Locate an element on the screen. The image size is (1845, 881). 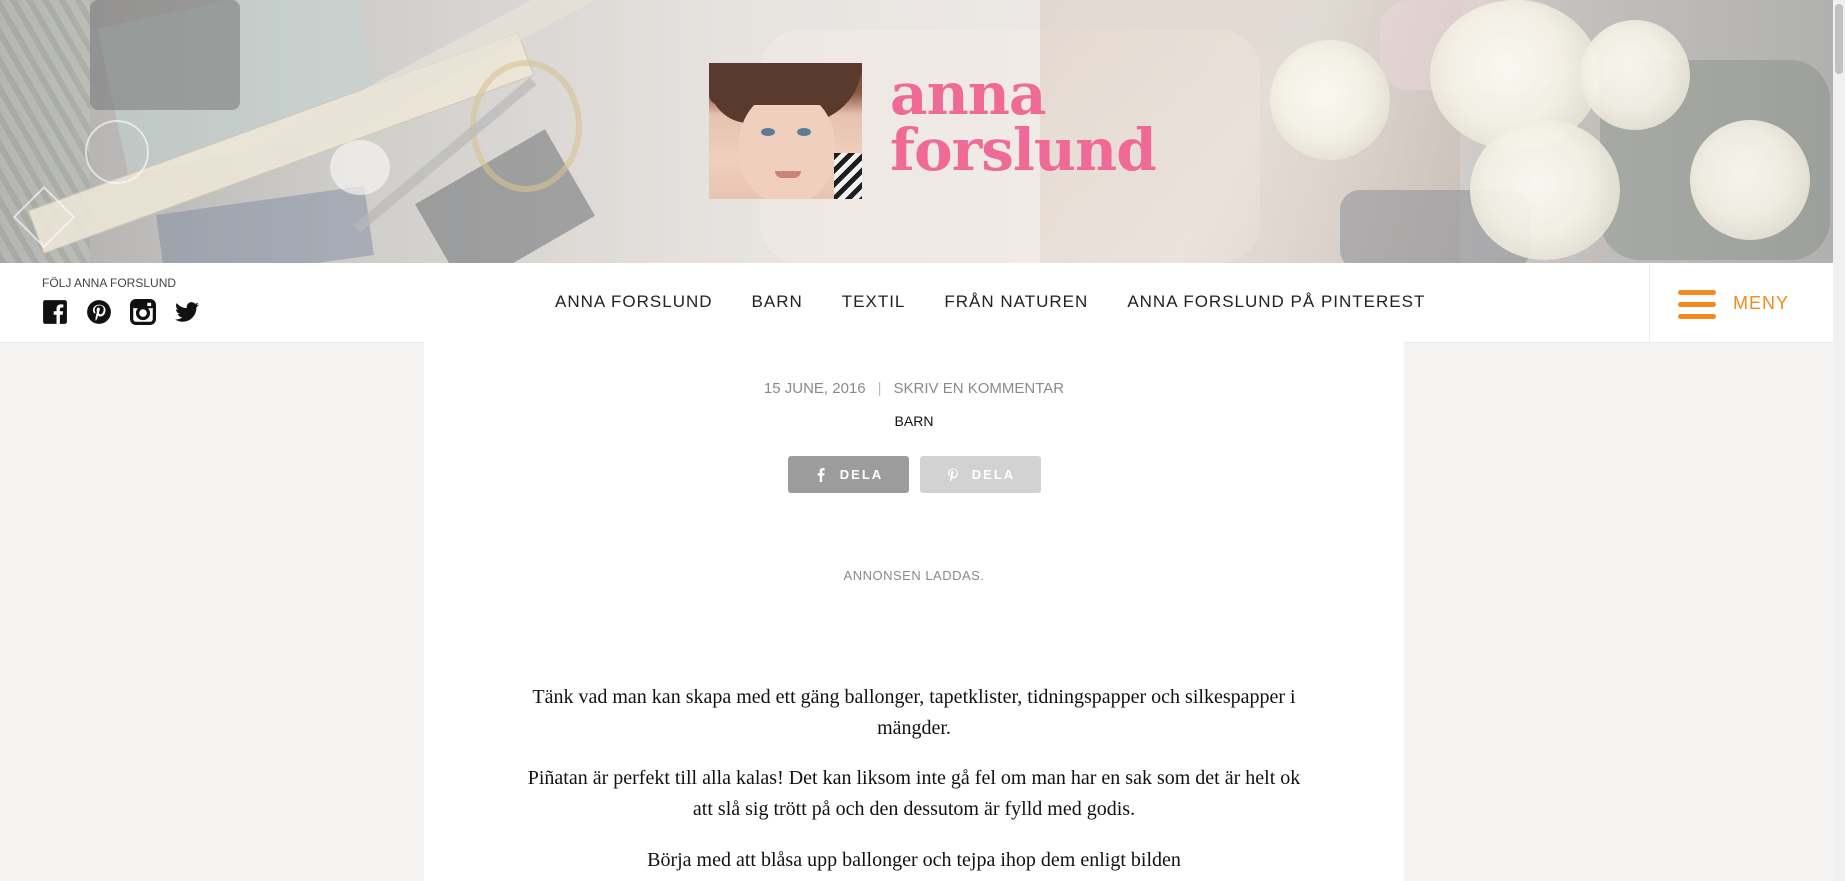
author-avatar is located at coordinates (785, 131).